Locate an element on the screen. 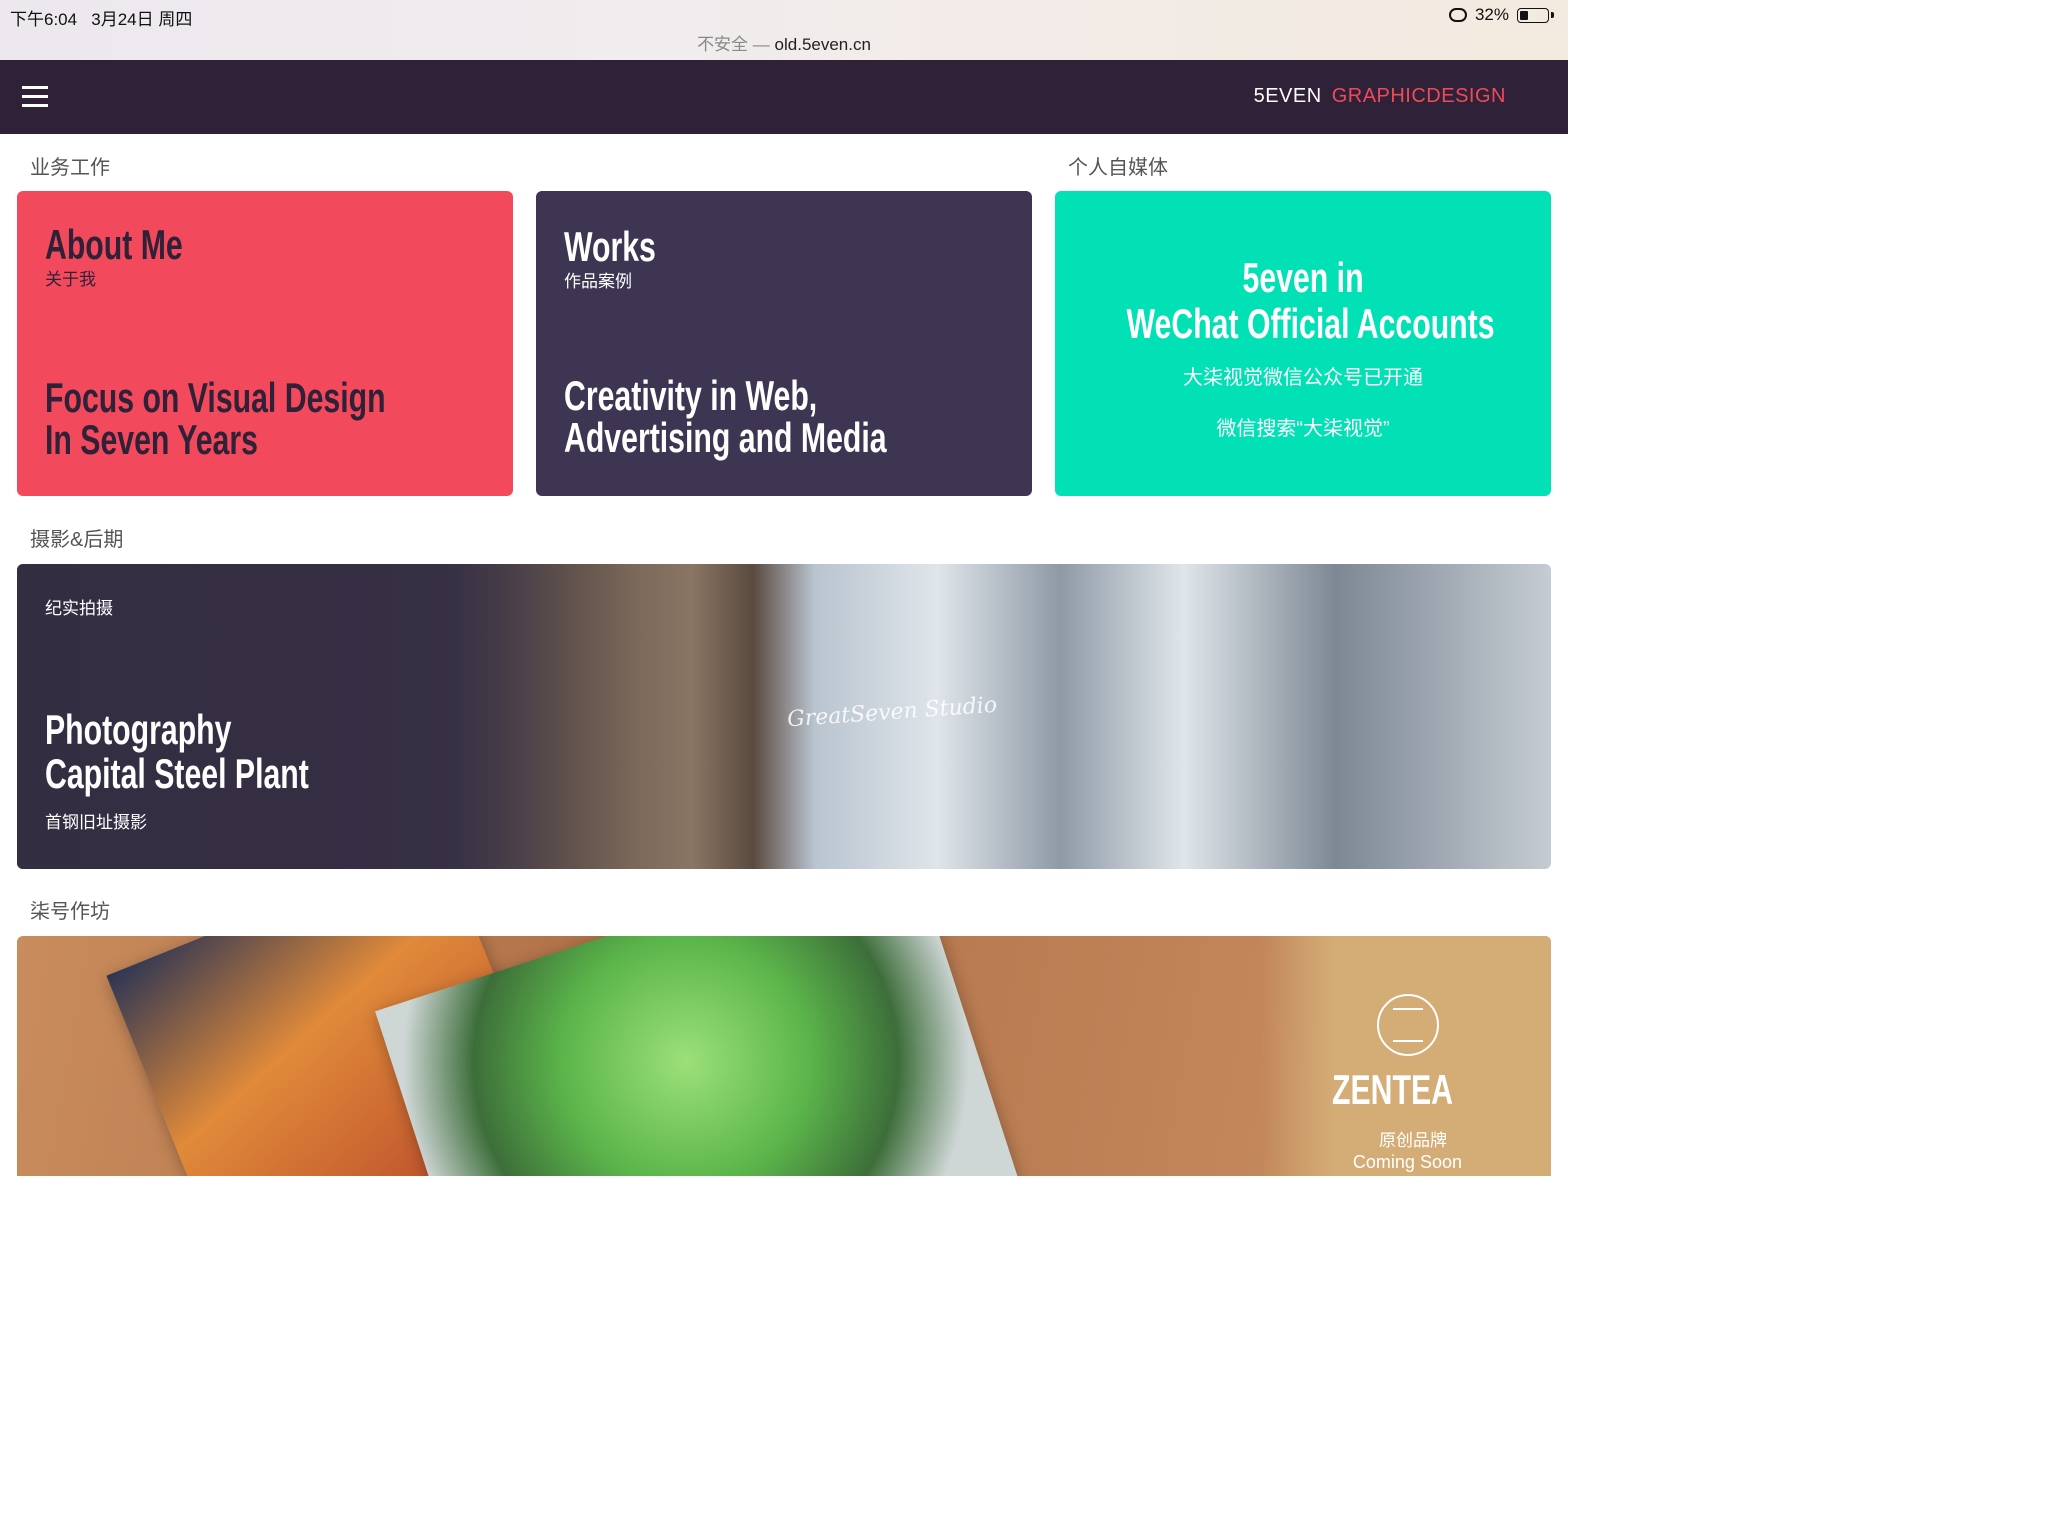 The height and width of the screenshot is (1536, 2048). battery-percent: 32% is located at coordinates (1491, 14).